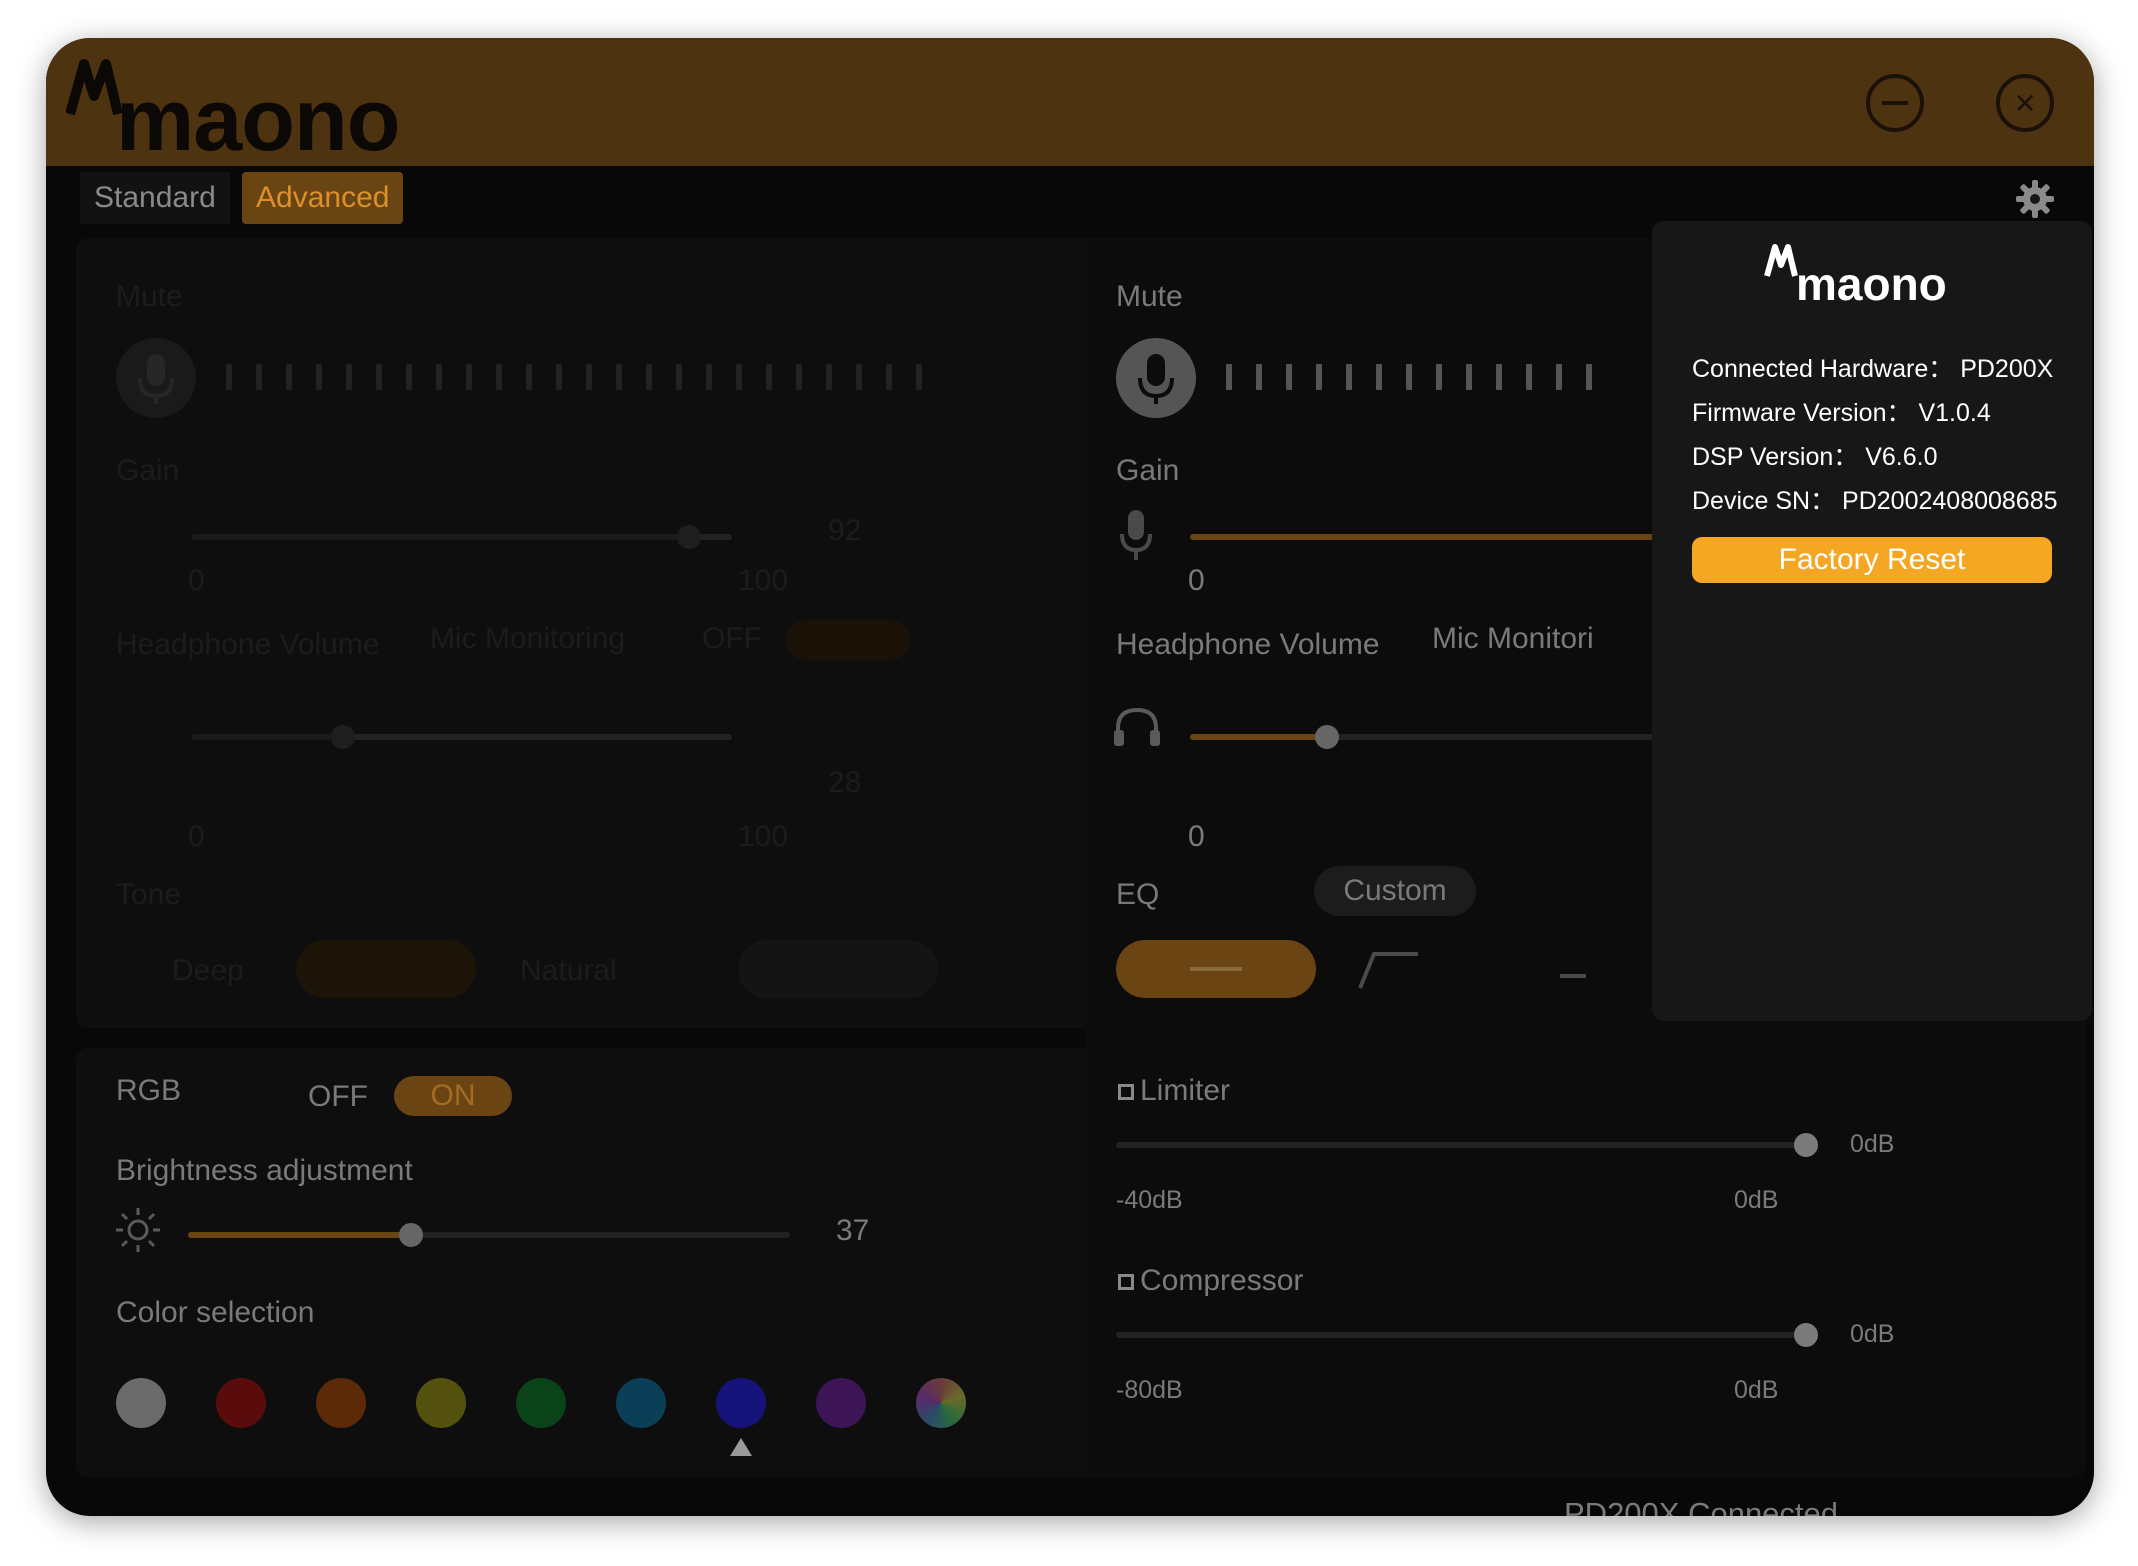  Describe the element at coordinates (1259, 737) in the screenshot. I see `right-headphone-slider-fill` at that location.